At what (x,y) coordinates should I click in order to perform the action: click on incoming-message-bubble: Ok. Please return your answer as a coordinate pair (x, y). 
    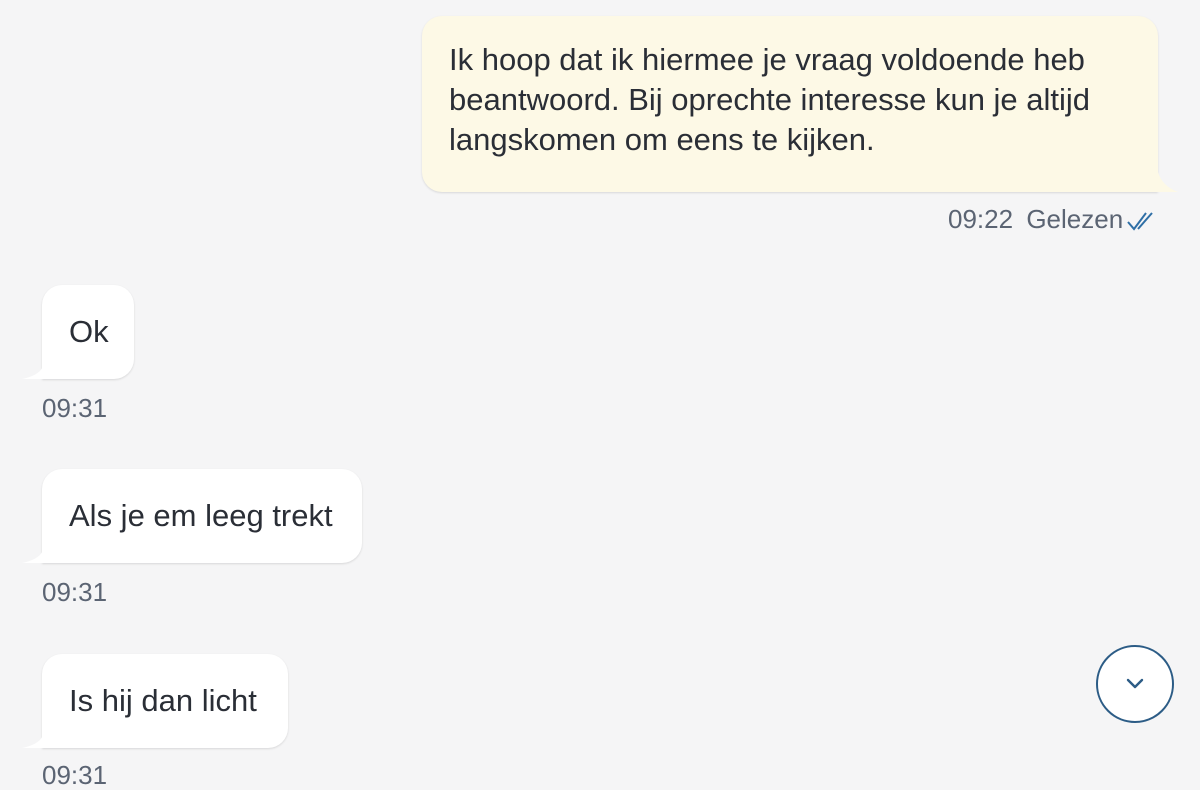
    Looking at the image, I should click on (88, 332).